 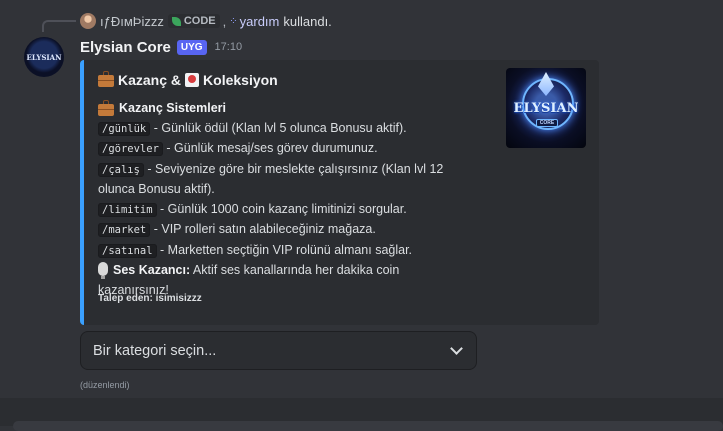 I want to click on message-timestamp: 17:10, so click(x=229, y=47).